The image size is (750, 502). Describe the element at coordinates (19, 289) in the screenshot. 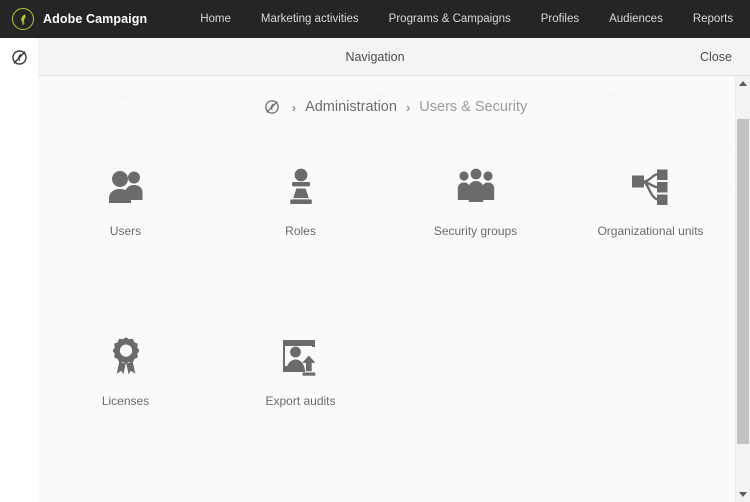

I see `left-rail` at that location.